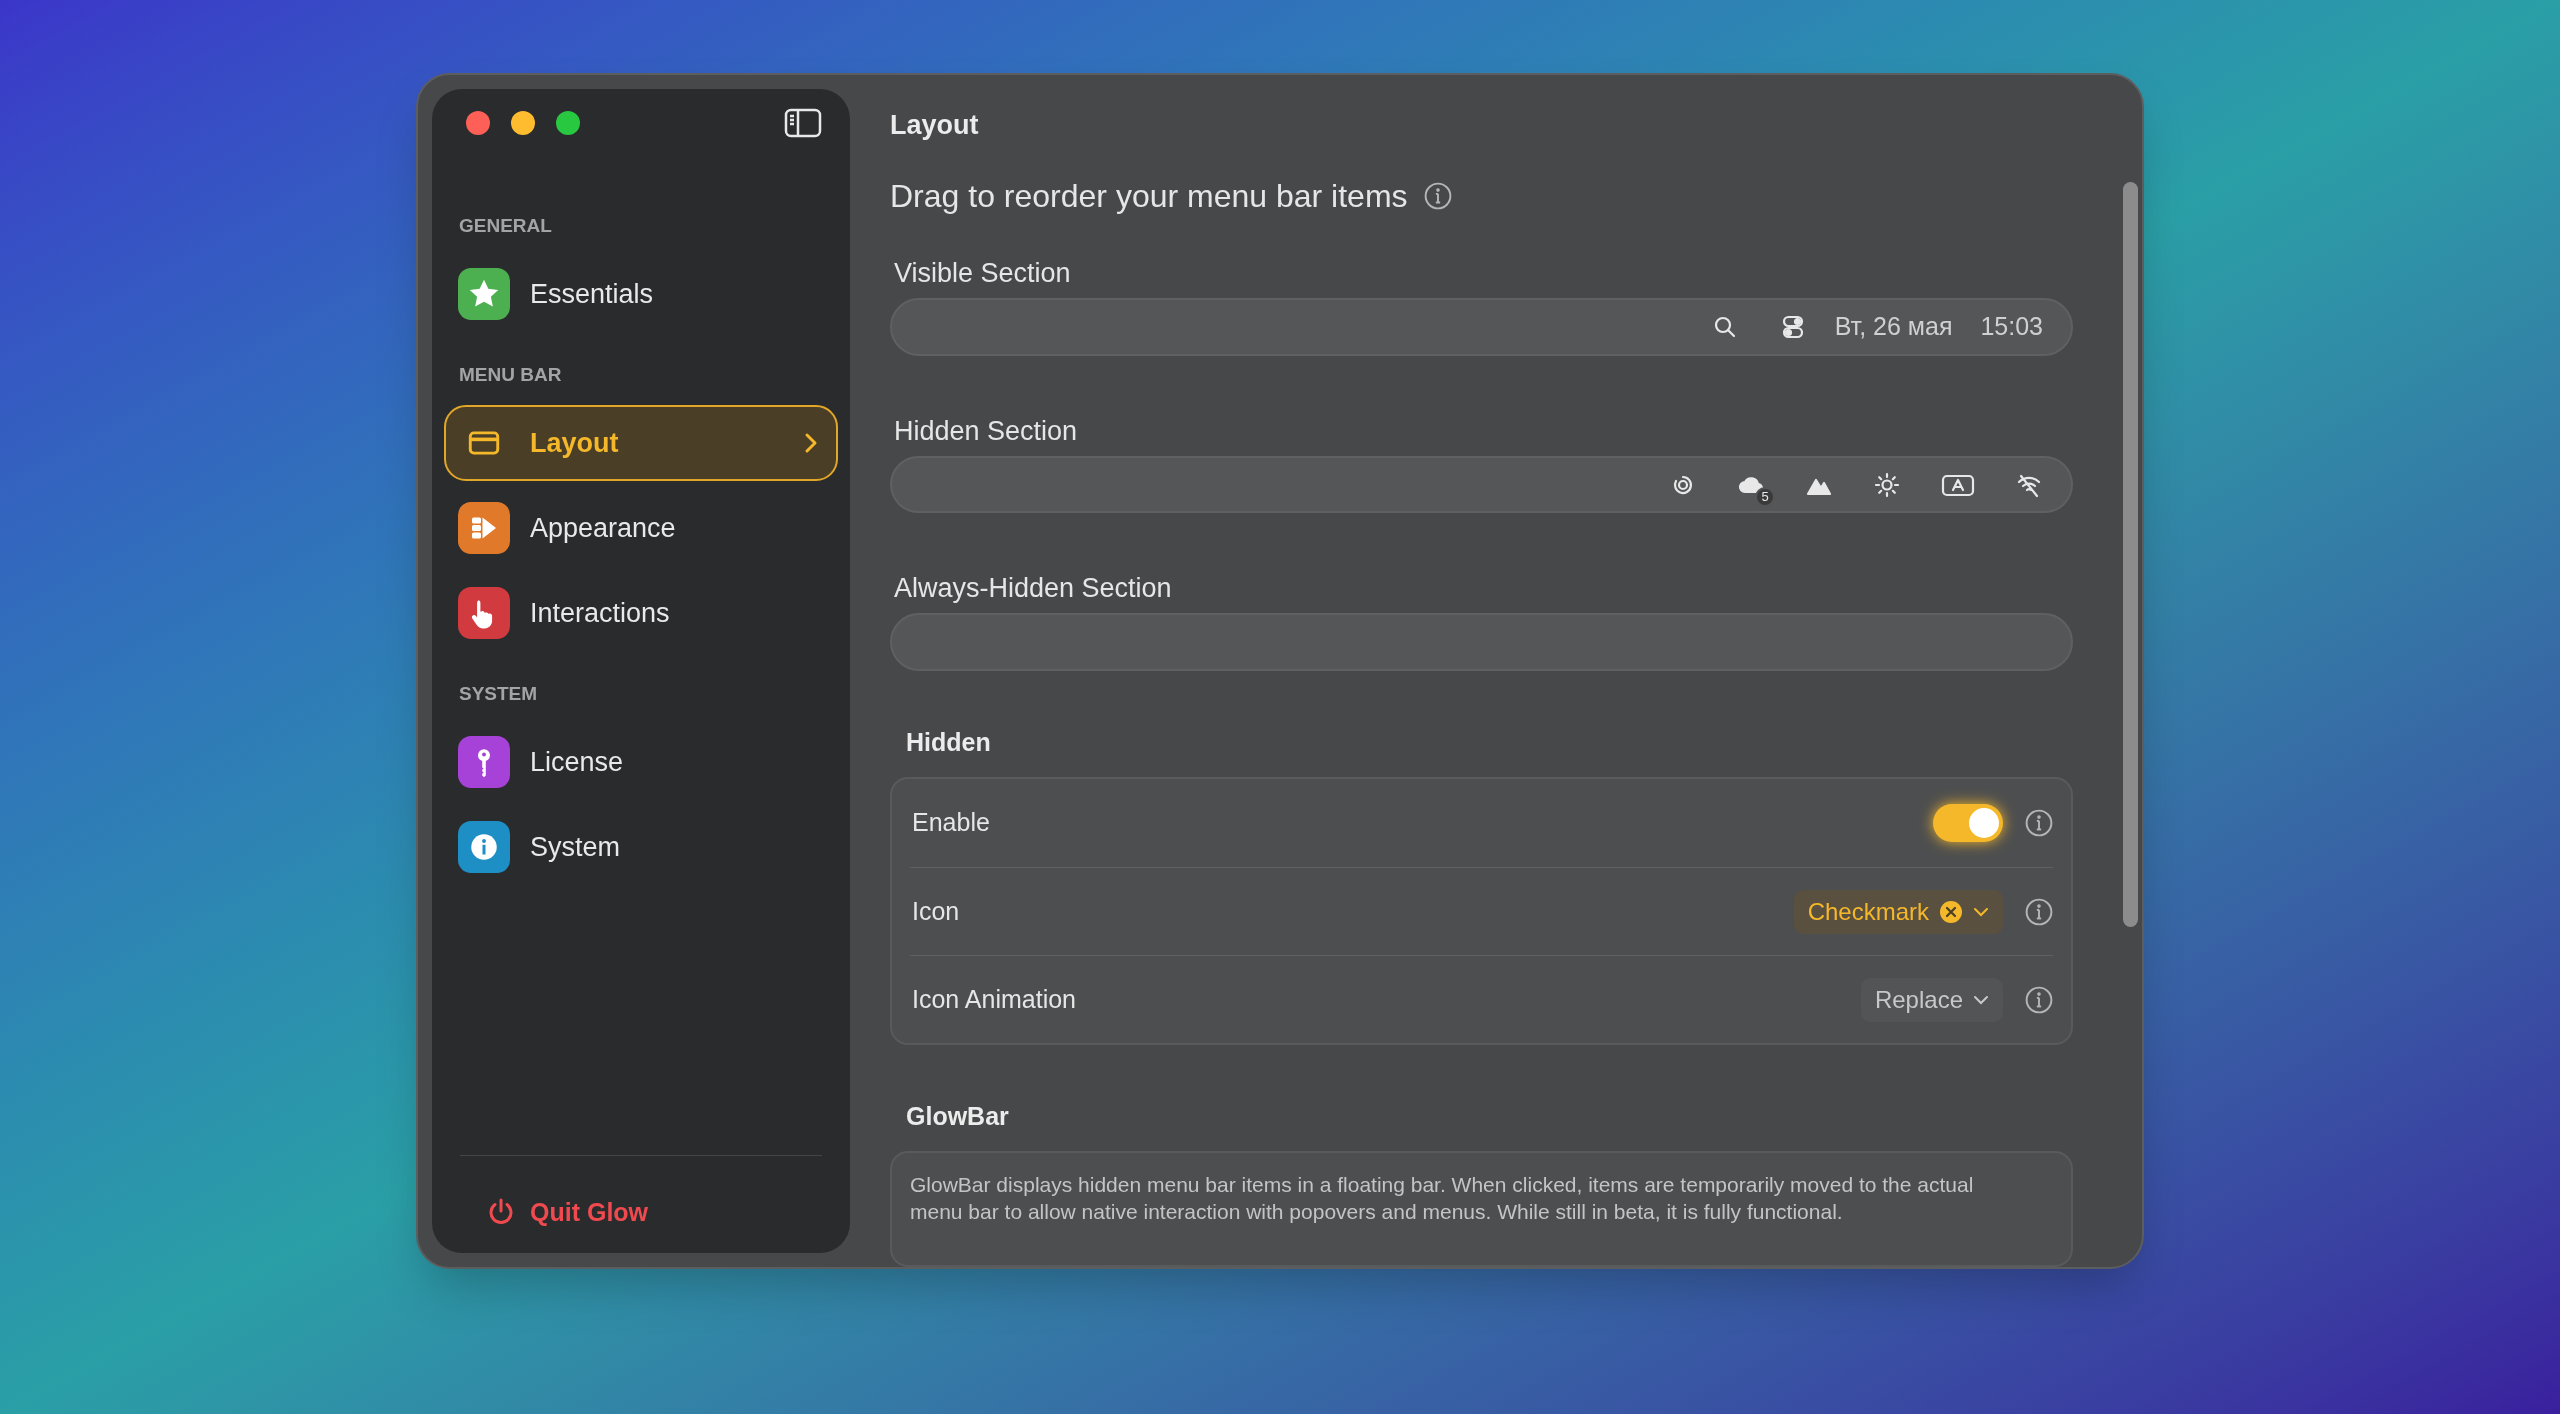 The height and width of the screenshot is (1414, 2560). I want to click on dropdown-select: Checkmark, so click(1898, 911).